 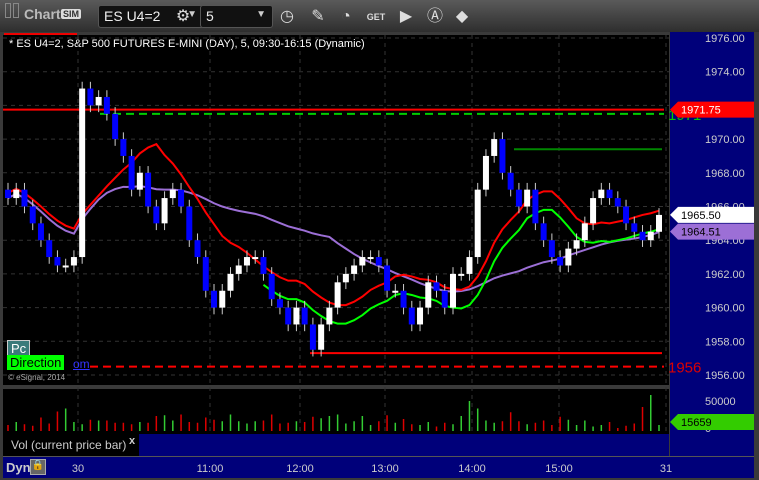 I want to click on direction-button: Direction, so click(x=36, y=362).